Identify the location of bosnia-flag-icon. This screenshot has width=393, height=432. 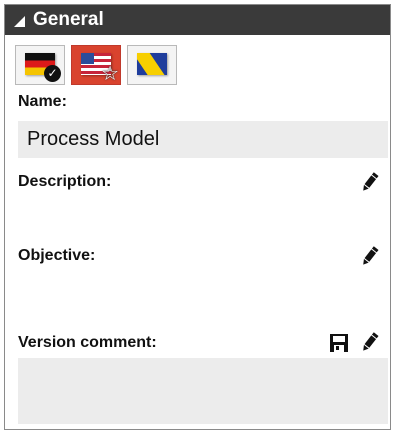
(152, 64).